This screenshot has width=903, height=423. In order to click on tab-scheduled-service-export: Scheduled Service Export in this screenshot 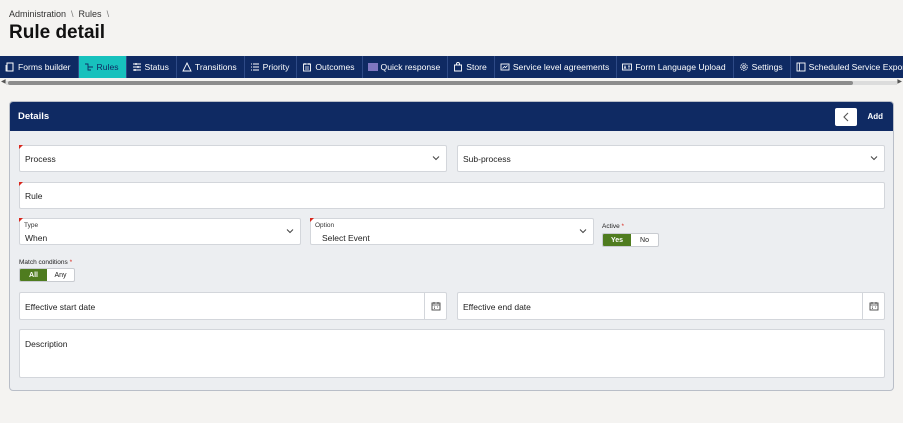, I will do `click(847, 67)`.